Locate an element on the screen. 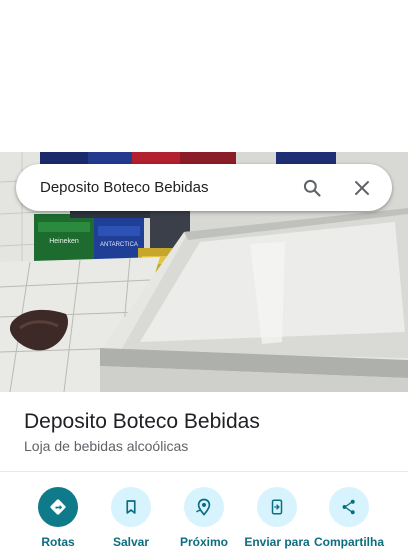  share-icon is located at coordinates (349, 507).